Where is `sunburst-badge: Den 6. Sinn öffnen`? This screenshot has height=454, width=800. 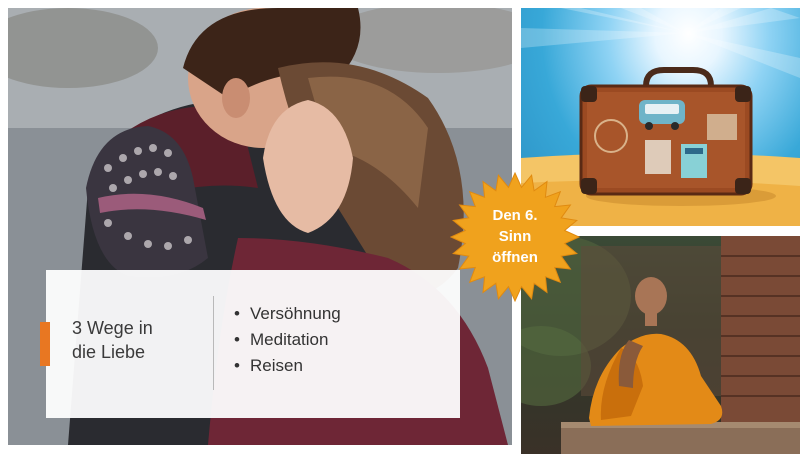
sunburst-badge: Den 6. Sinn öffnen is located at coordinates (515, 237).